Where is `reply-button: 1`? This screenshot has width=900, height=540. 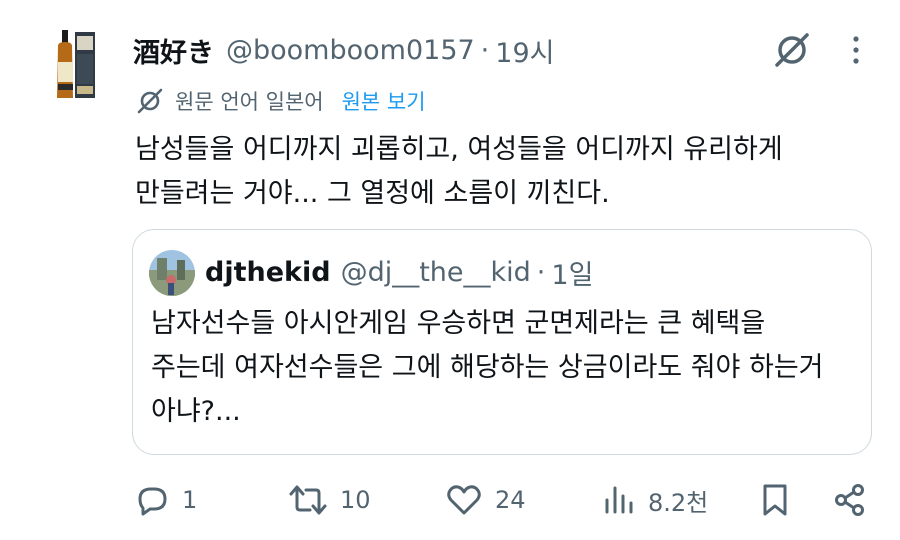
reply-button: 1 is located at coordinates (165, 500).